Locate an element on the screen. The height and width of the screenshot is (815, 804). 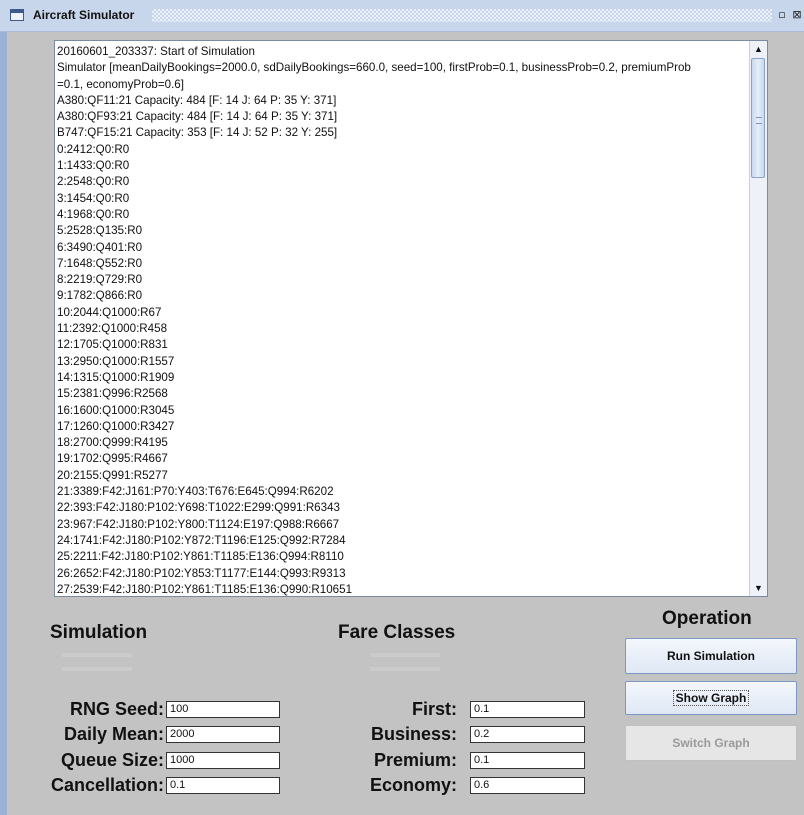
show-graph-button: Show Graph is located at coordinates (711, 698).